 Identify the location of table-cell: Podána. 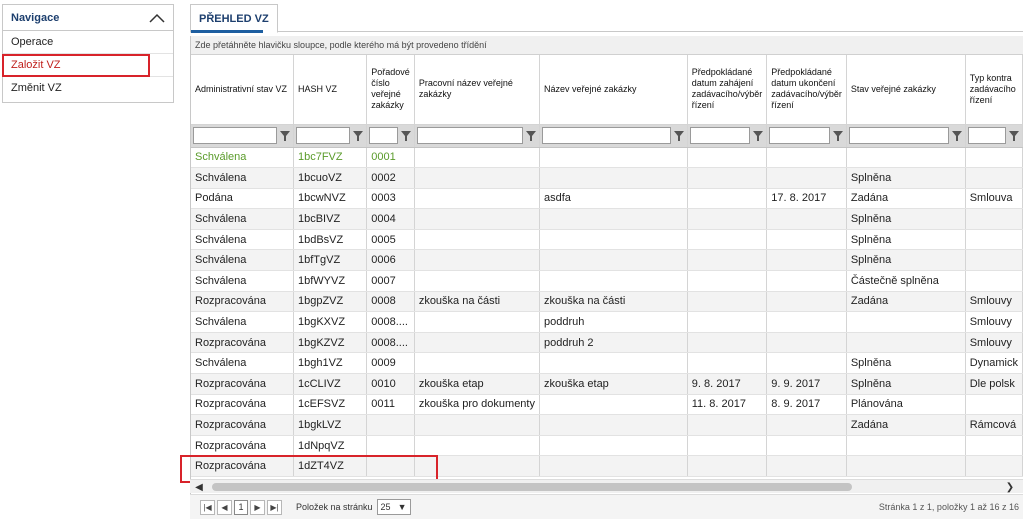
(242, 199).